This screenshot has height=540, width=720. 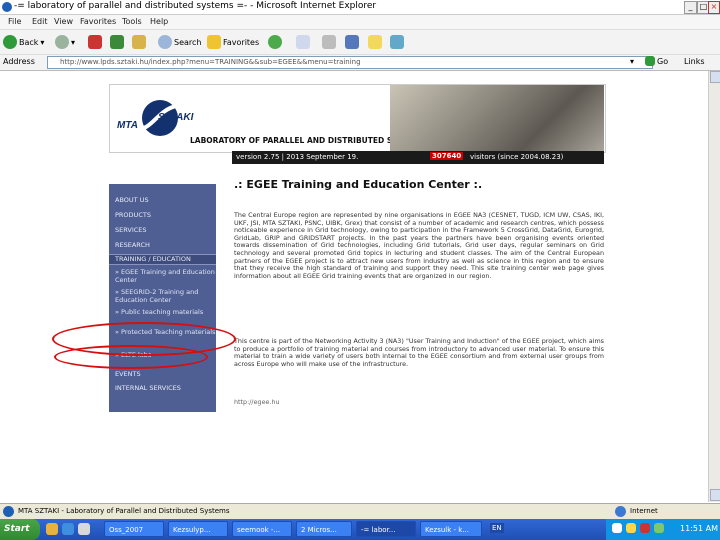 What do you see at coordinates (620, 511) in the screenshot?
I see `globe-icon` at bounding box center [620, 511].